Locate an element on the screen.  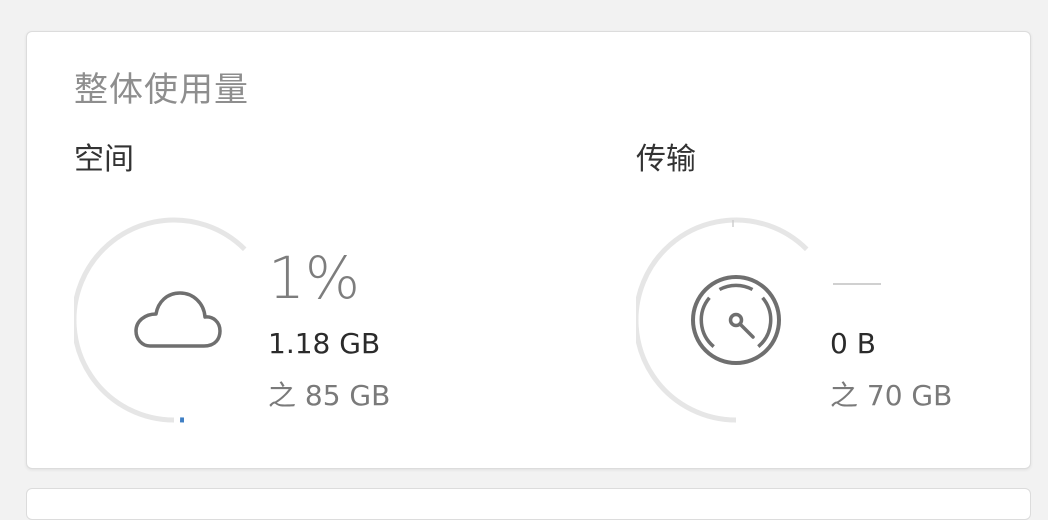
storage-gauge-track is located at coordinates (159, 320).